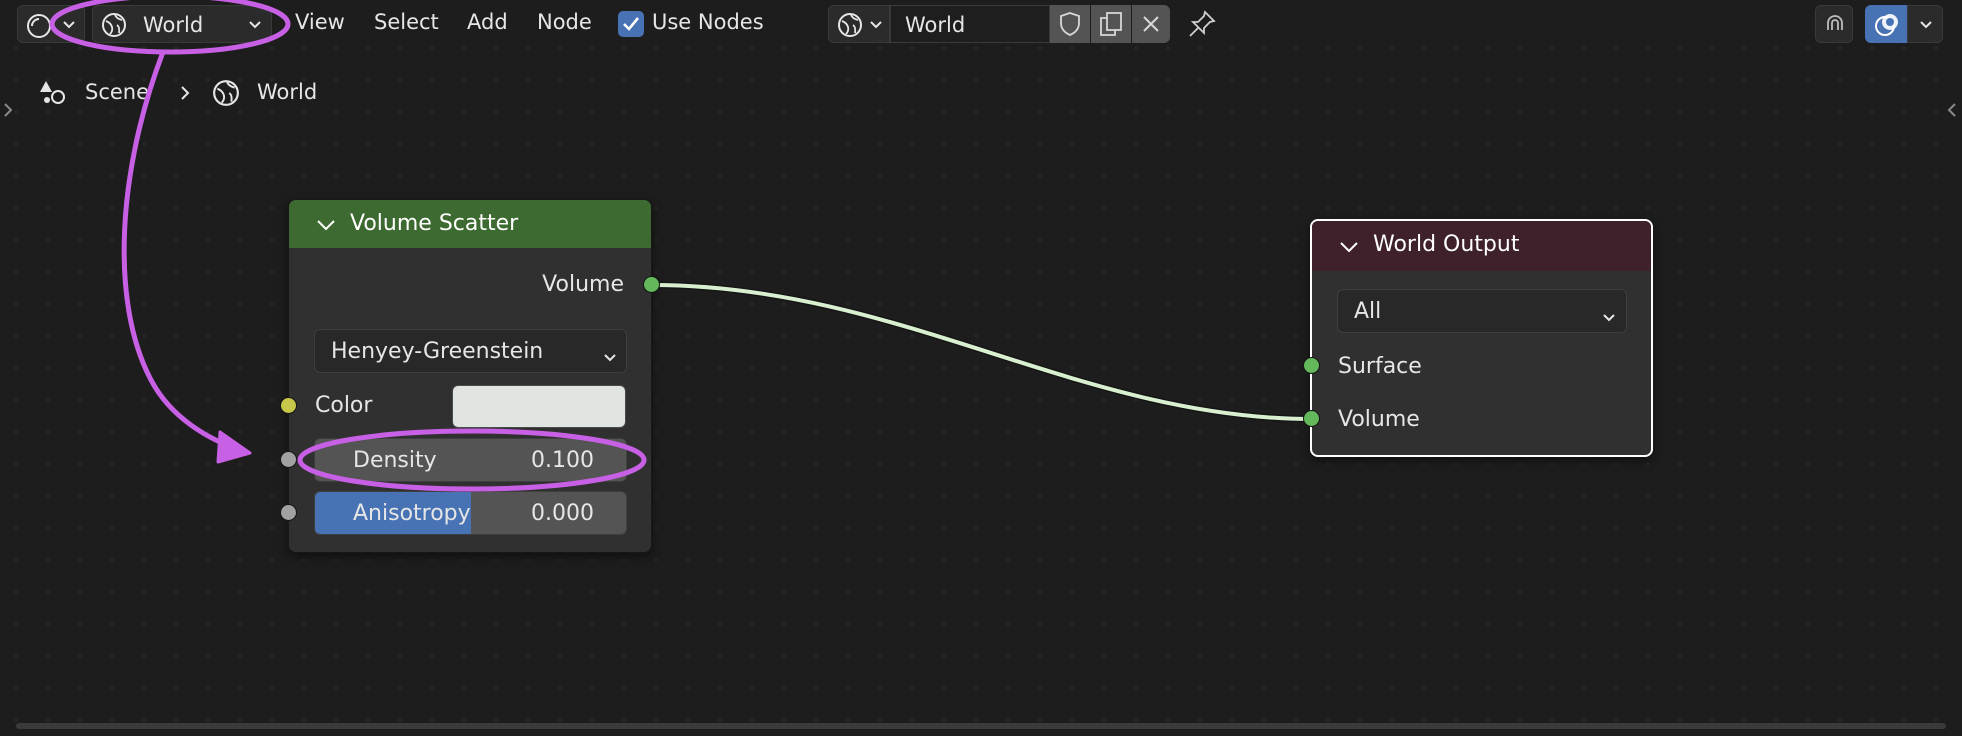 The height and width of the screenshot is (736, 1962). I want to click on annotation-arrow-line, so click(181, 252).